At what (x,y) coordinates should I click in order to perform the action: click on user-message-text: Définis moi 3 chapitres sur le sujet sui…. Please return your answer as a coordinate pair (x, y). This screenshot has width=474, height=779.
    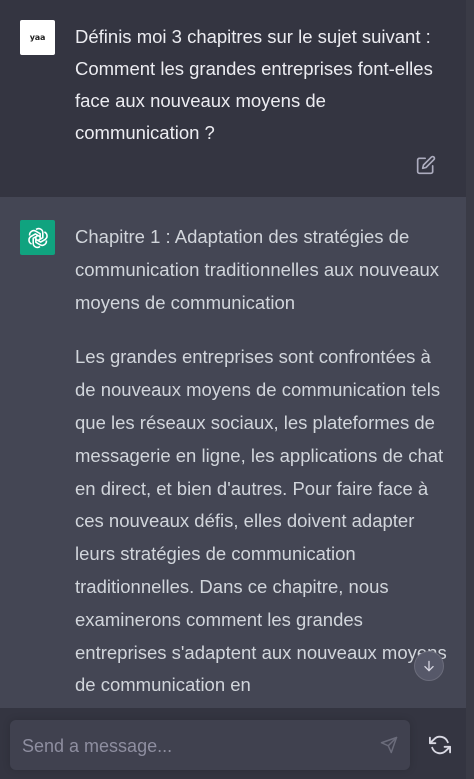
    Looking at the image, I should click on (254, 84).